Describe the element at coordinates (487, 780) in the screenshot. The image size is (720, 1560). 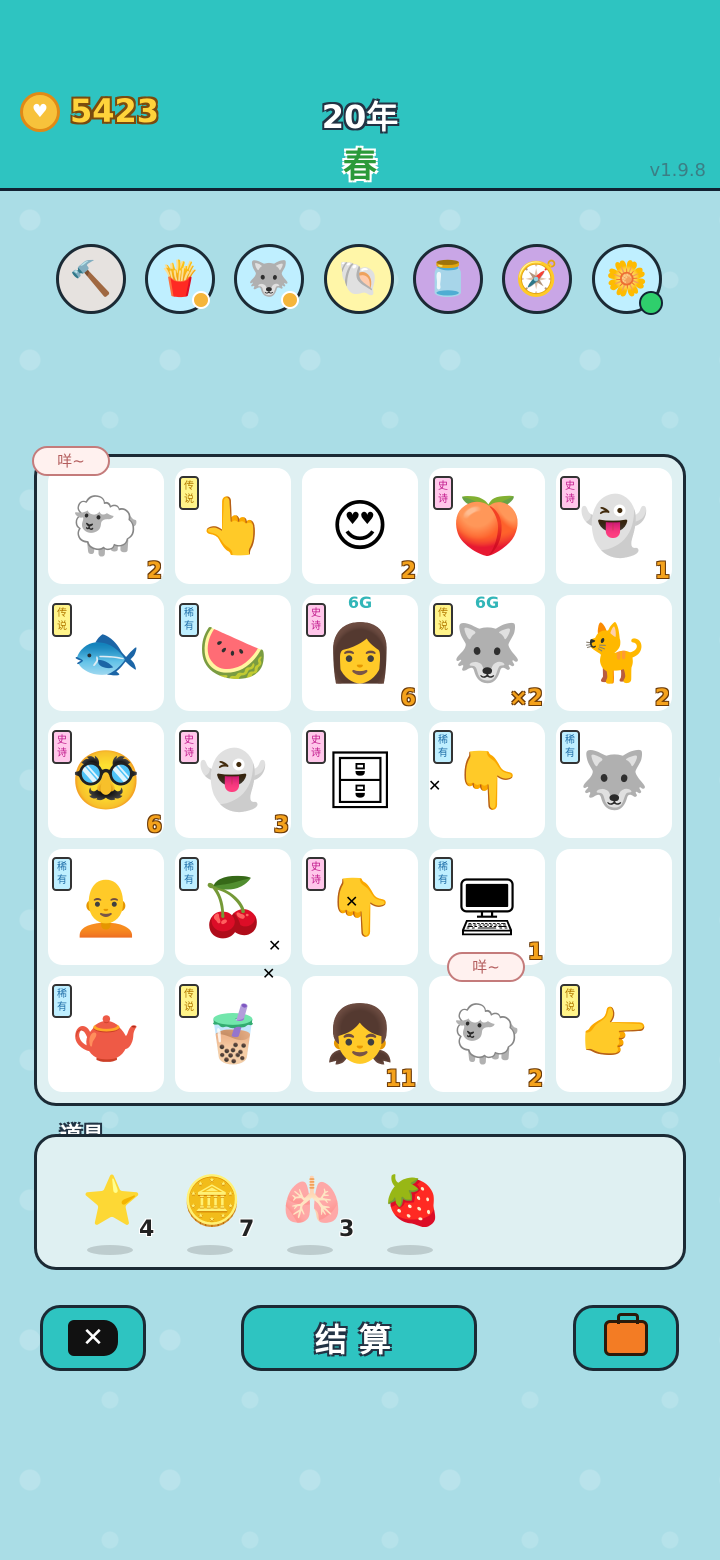
I see `board-cell: 👇 稀有` at that location.